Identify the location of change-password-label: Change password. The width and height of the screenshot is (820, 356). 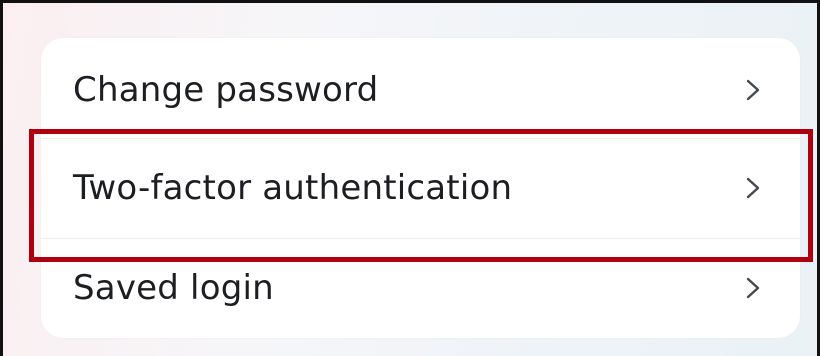
(226, 90).